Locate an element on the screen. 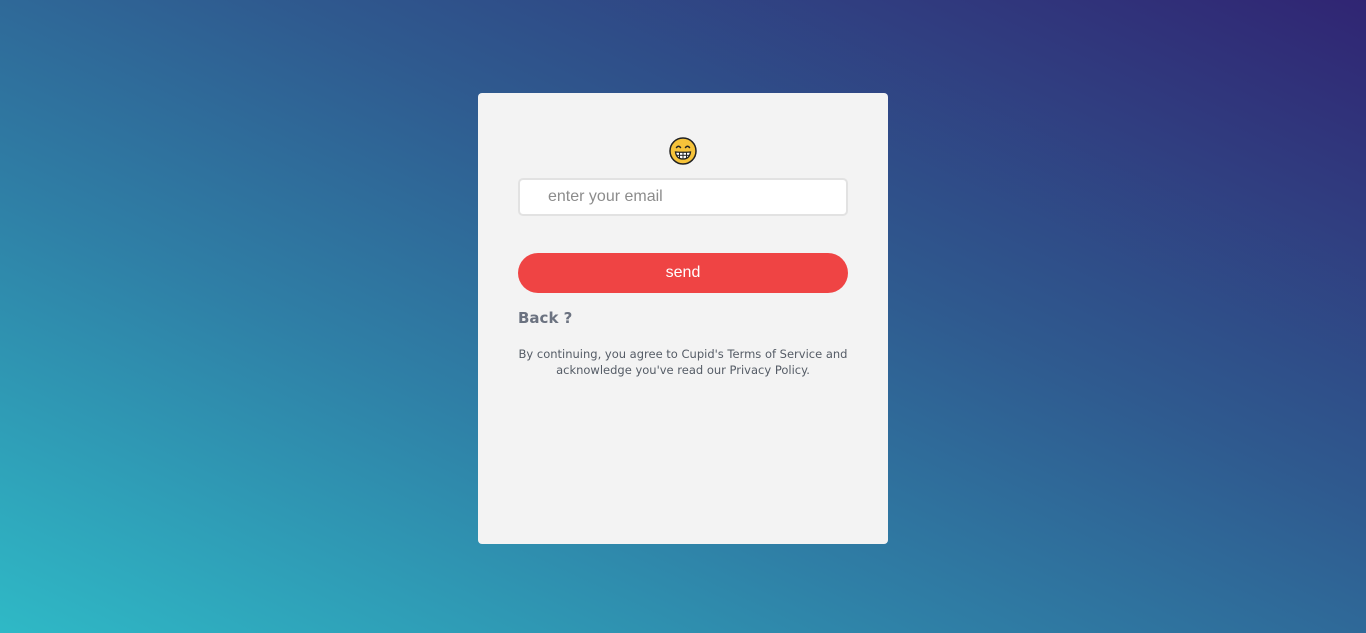 This screenshot has height=633, width=1366. email-input is located at coordinates (683, 197).